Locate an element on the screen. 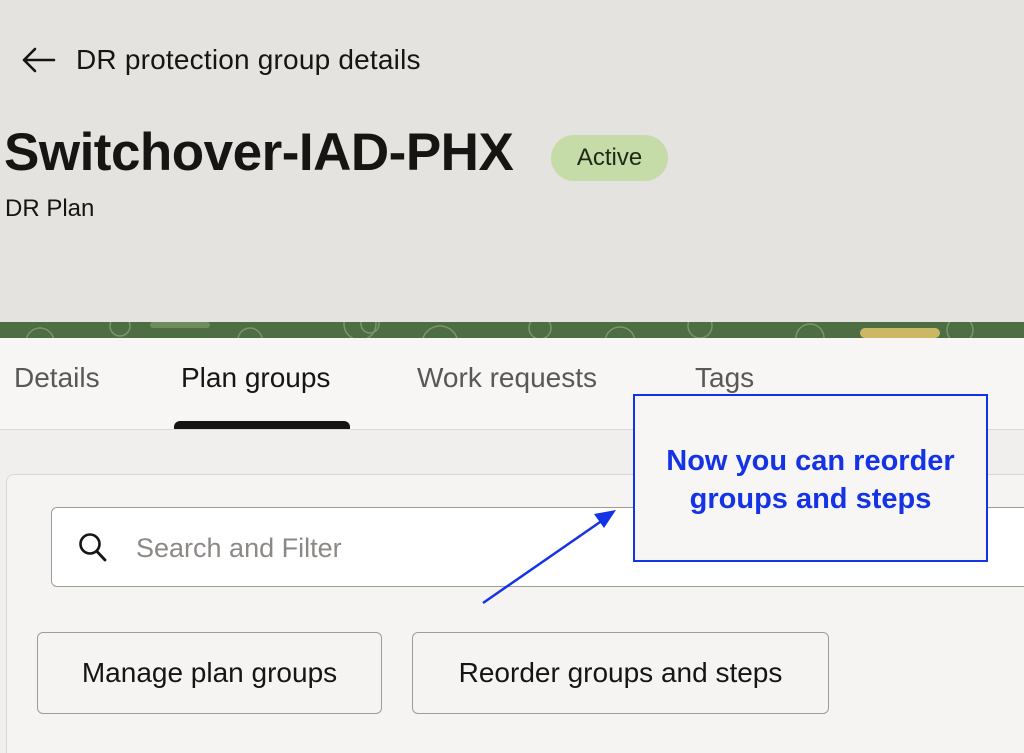  tab-tags: Tags is located at coordinates (724, 378).